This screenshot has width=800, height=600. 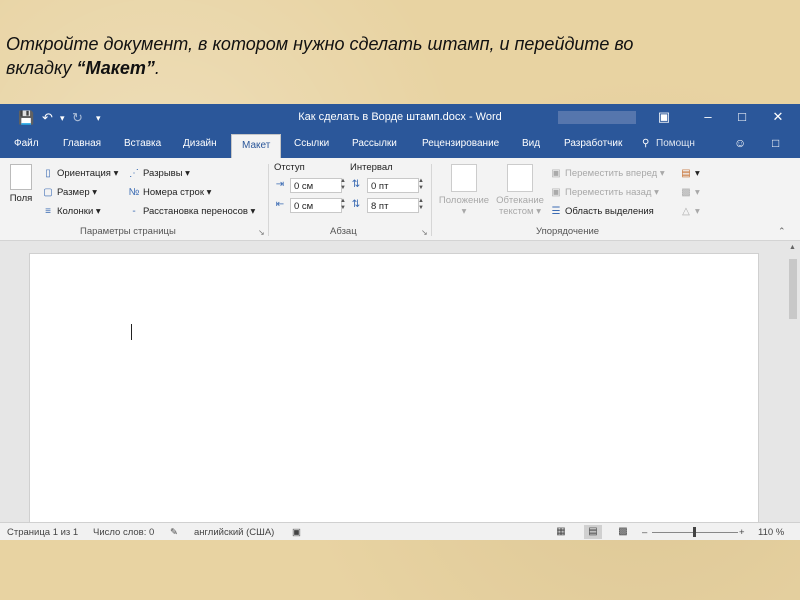 I want to click on instruction-line-2-suffix: ., so click(x=157, y=68).